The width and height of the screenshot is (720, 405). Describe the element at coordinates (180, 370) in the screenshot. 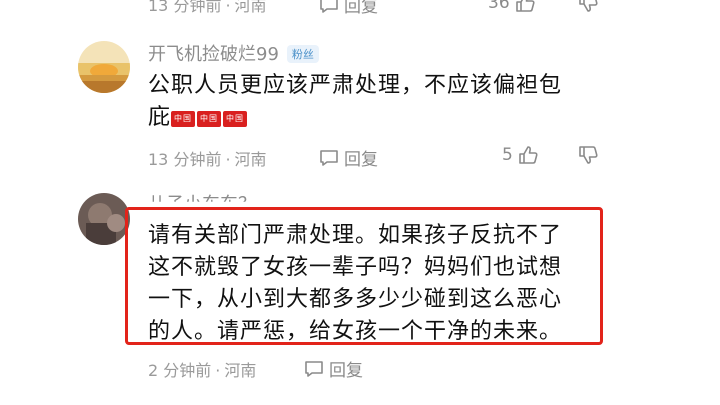

I see `comment-time: 2 分钟前` at that location.